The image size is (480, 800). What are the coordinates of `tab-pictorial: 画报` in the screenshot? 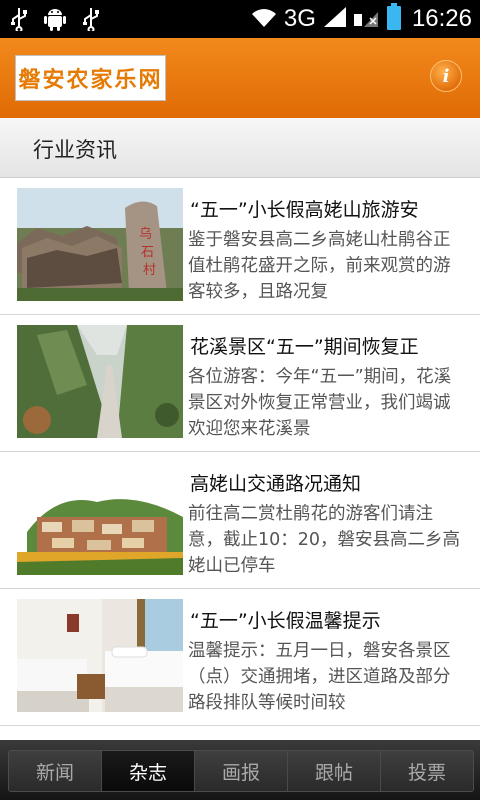 It's located at (241, 771).